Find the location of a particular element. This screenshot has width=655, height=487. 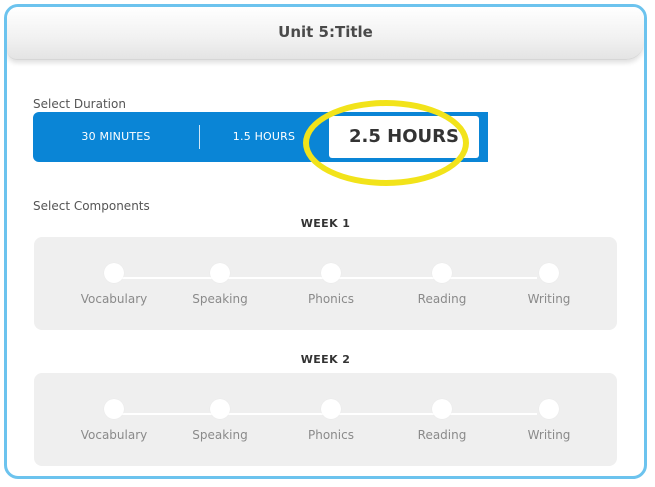

duration-option-2-5-hours: 2.5 HOURS is located at coordinates (404, 137).